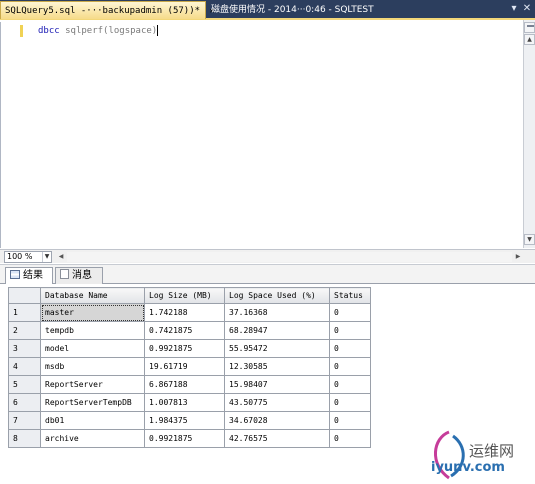 Image resolution: width=535 pixels, height=484 pixels. What do you see at coordinates (61, 257) in the screenshot?
I see `scroll-left-icon: ◀` at bounding box center [61, 257].